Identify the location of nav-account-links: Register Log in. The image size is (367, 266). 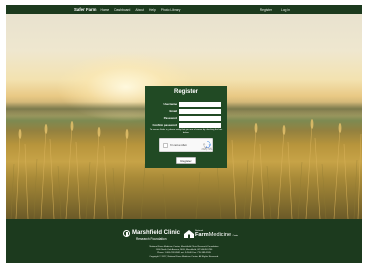
(270, 9).